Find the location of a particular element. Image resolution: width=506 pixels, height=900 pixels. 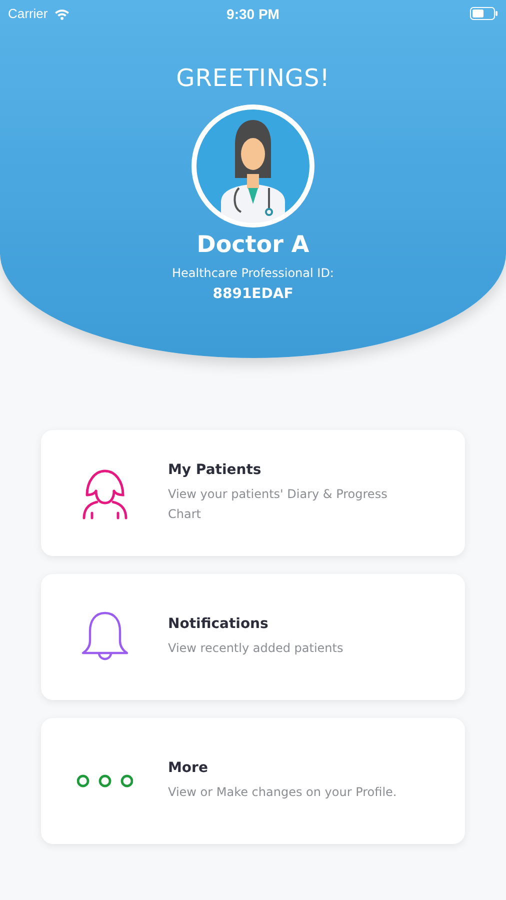

greeting-title: GREETINGS! is located at coordinates (253, 78).